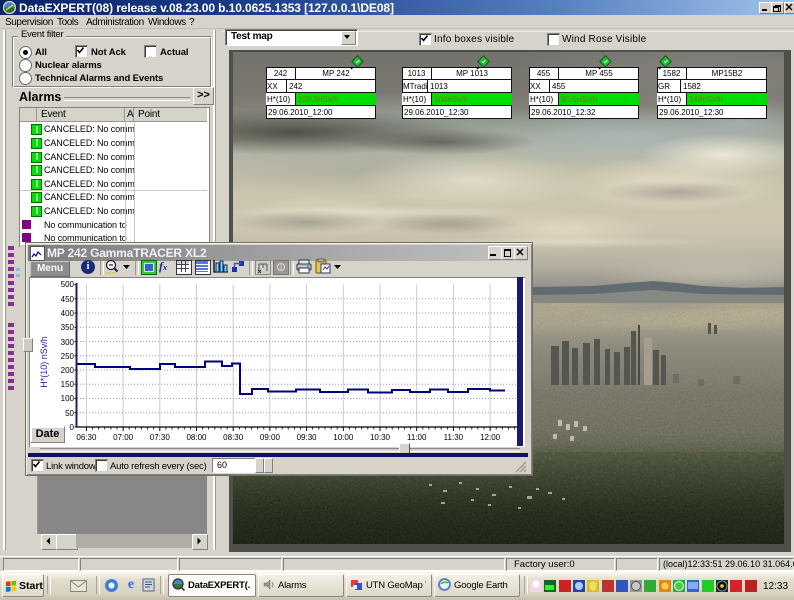 The image size is (794, 600). What do you see at coordinates (233, 437) in the screenshot?
I see `svg-text: 08:30` at bounding box center [233, 437].